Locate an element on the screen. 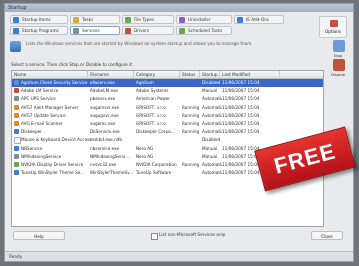 The image size is (359, 266). tab-scheduled-tasks: Scheduled Tasks is located at coordinates (204, 30).